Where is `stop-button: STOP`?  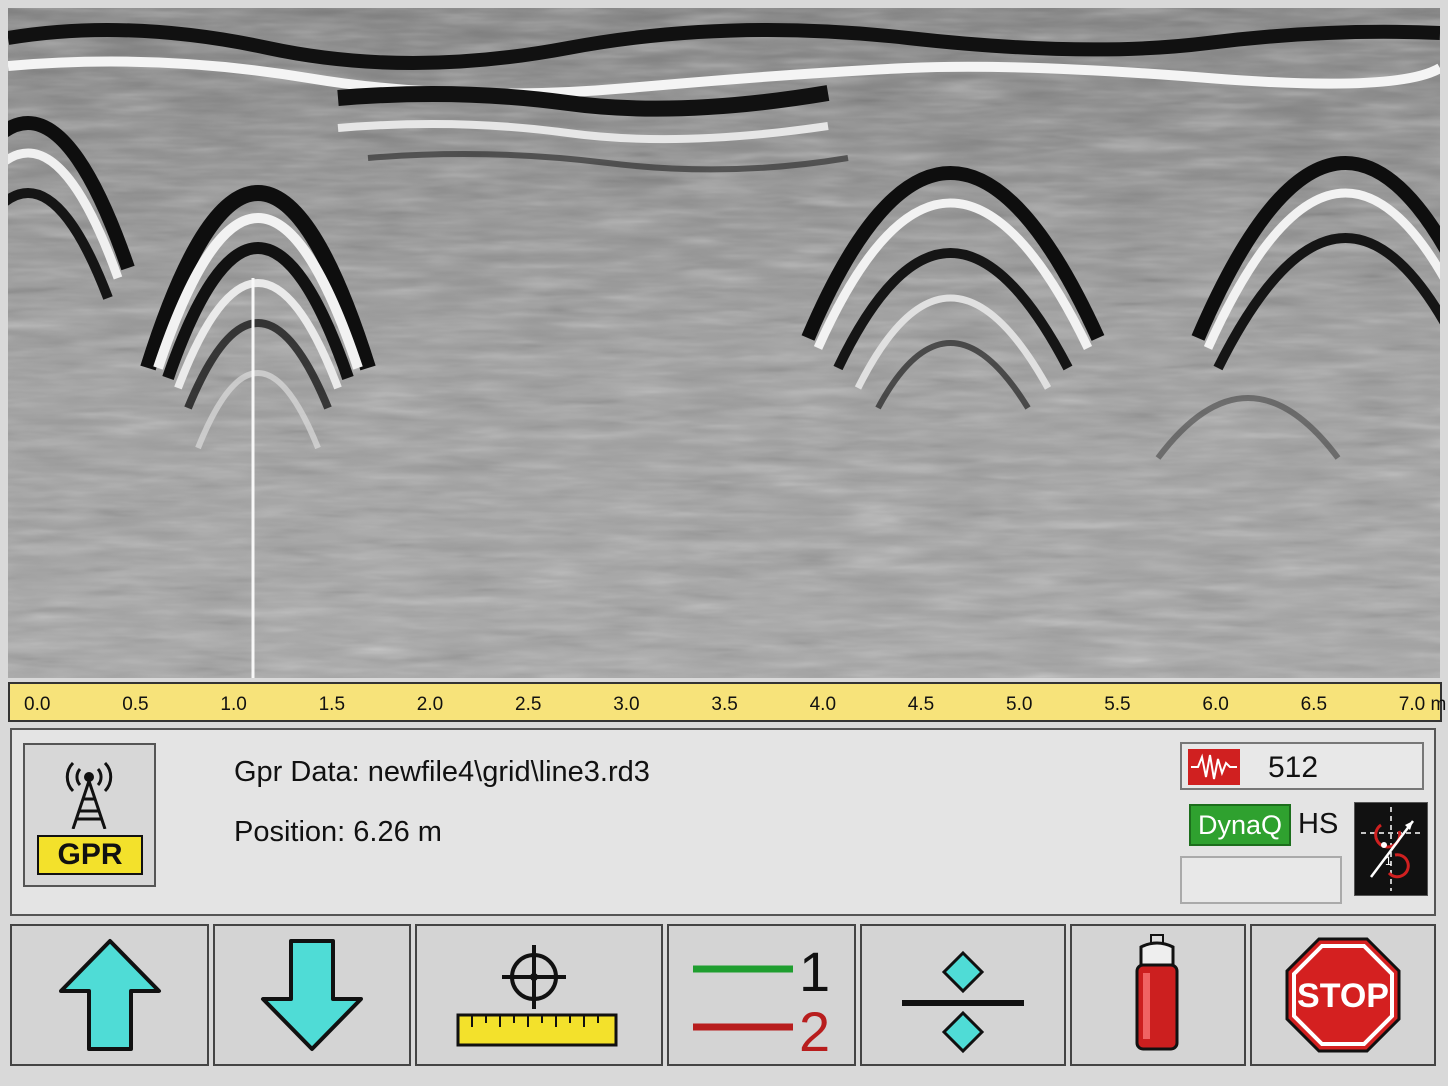
stop-button: STOP is located at coordinates (1343, 995).